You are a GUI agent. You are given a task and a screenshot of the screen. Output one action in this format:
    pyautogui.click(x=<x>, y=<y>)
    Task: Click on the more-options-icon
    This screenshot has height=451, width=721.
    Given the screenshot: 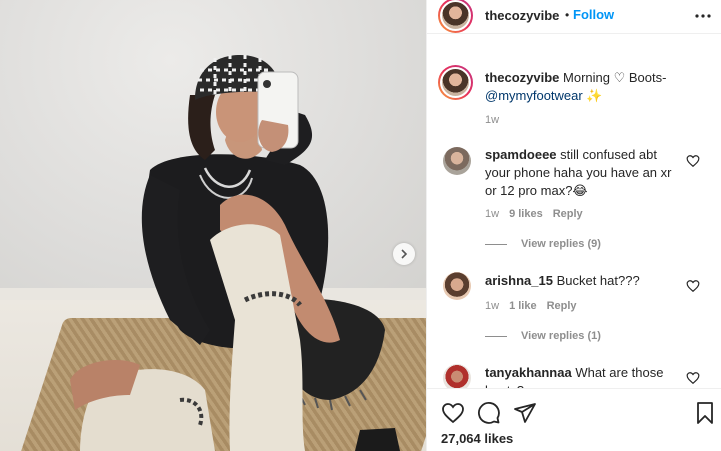 What is the action you would take?
    pyautogui.click(x=703, y=16)
    